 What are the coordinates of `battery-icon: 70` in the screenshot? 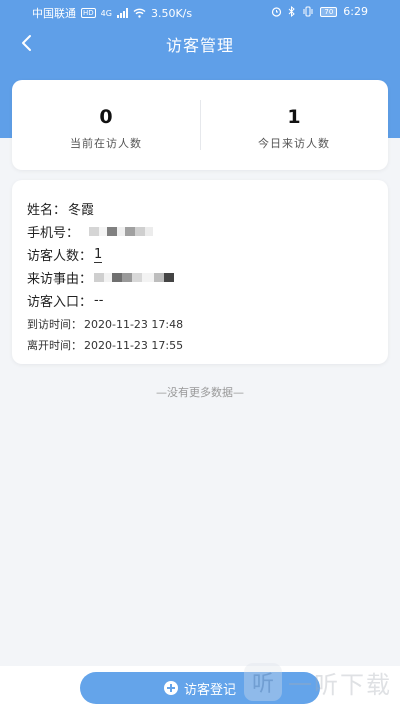 It's located at (329, 11).